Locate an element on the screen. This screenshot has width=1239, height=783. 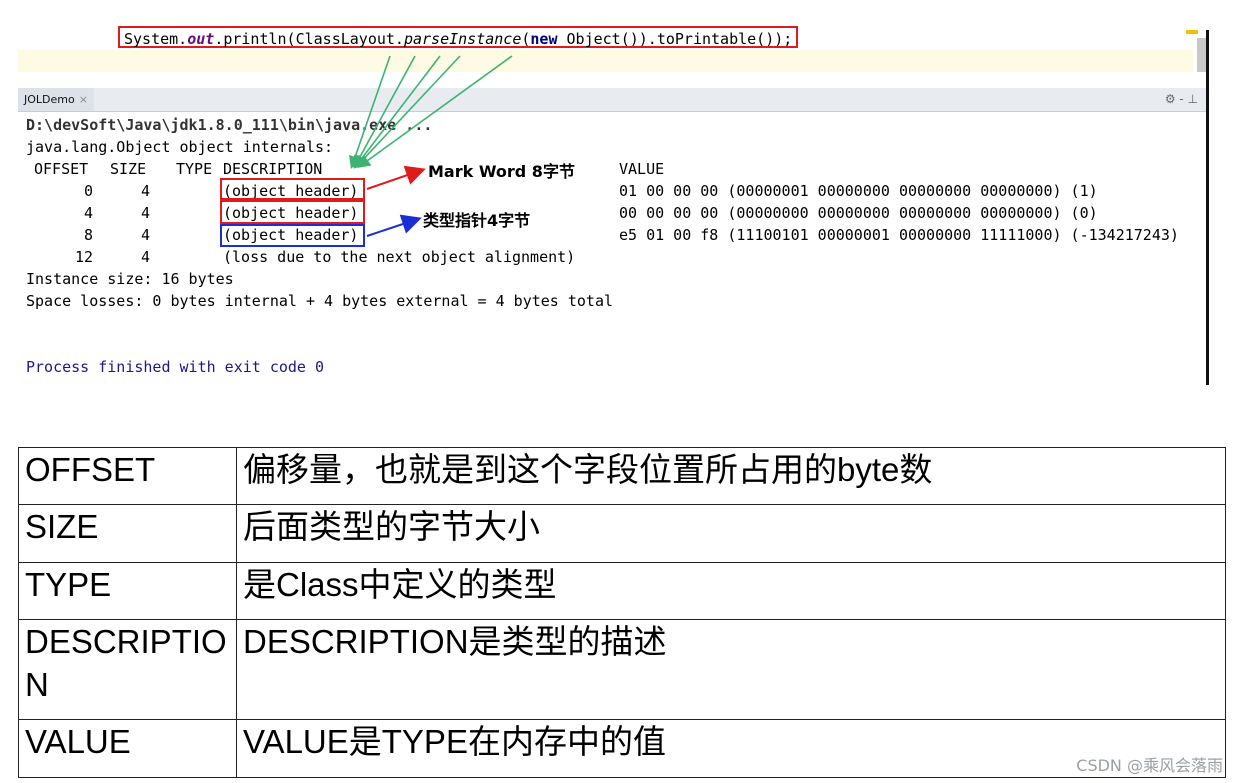
table-row: TYPE 是Class中定义的类型 is located at coordinates (622, 591).